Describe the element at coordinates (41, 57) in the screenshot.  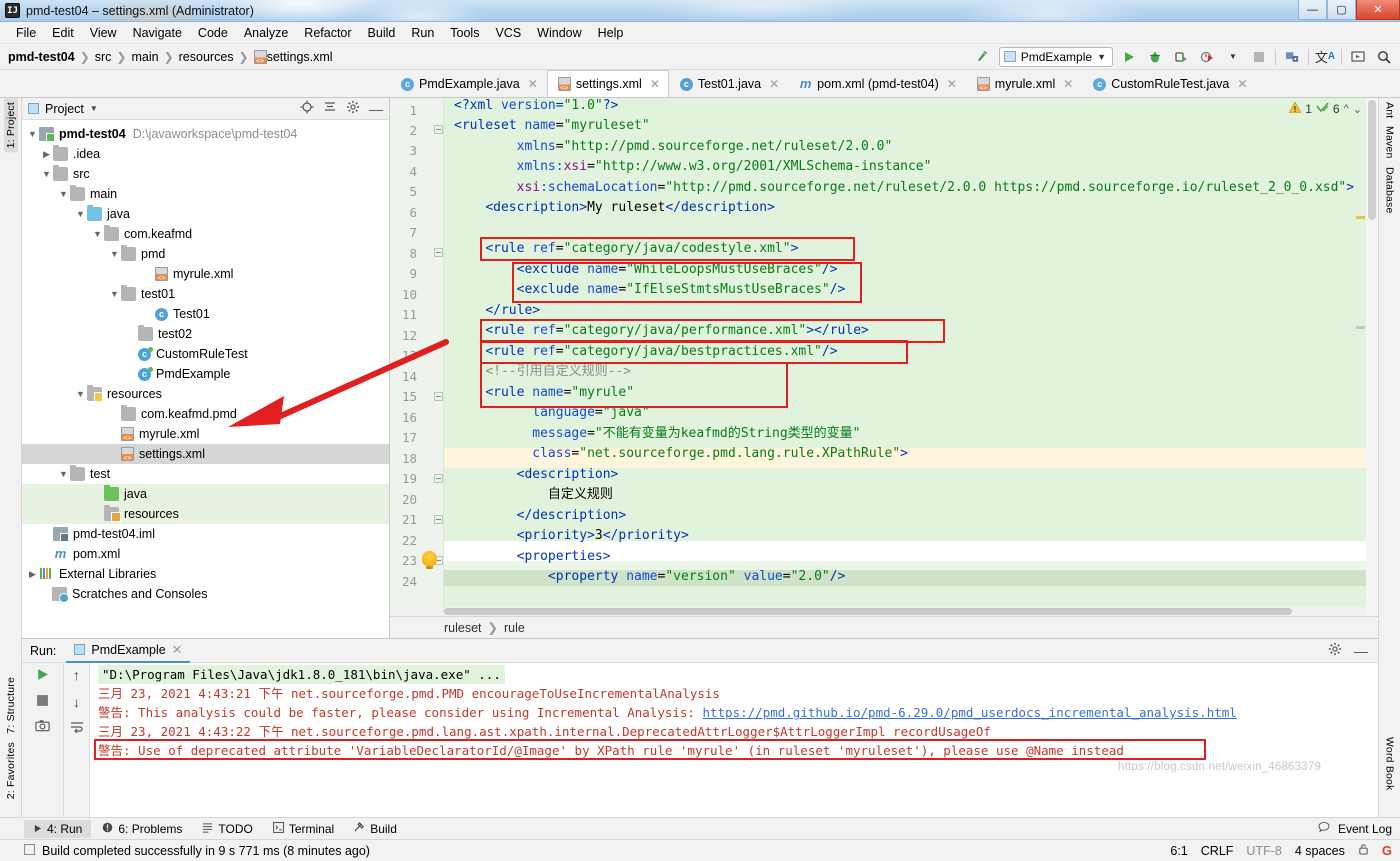
I see `breadcrumb-item-project: pmd-test04` at that location.